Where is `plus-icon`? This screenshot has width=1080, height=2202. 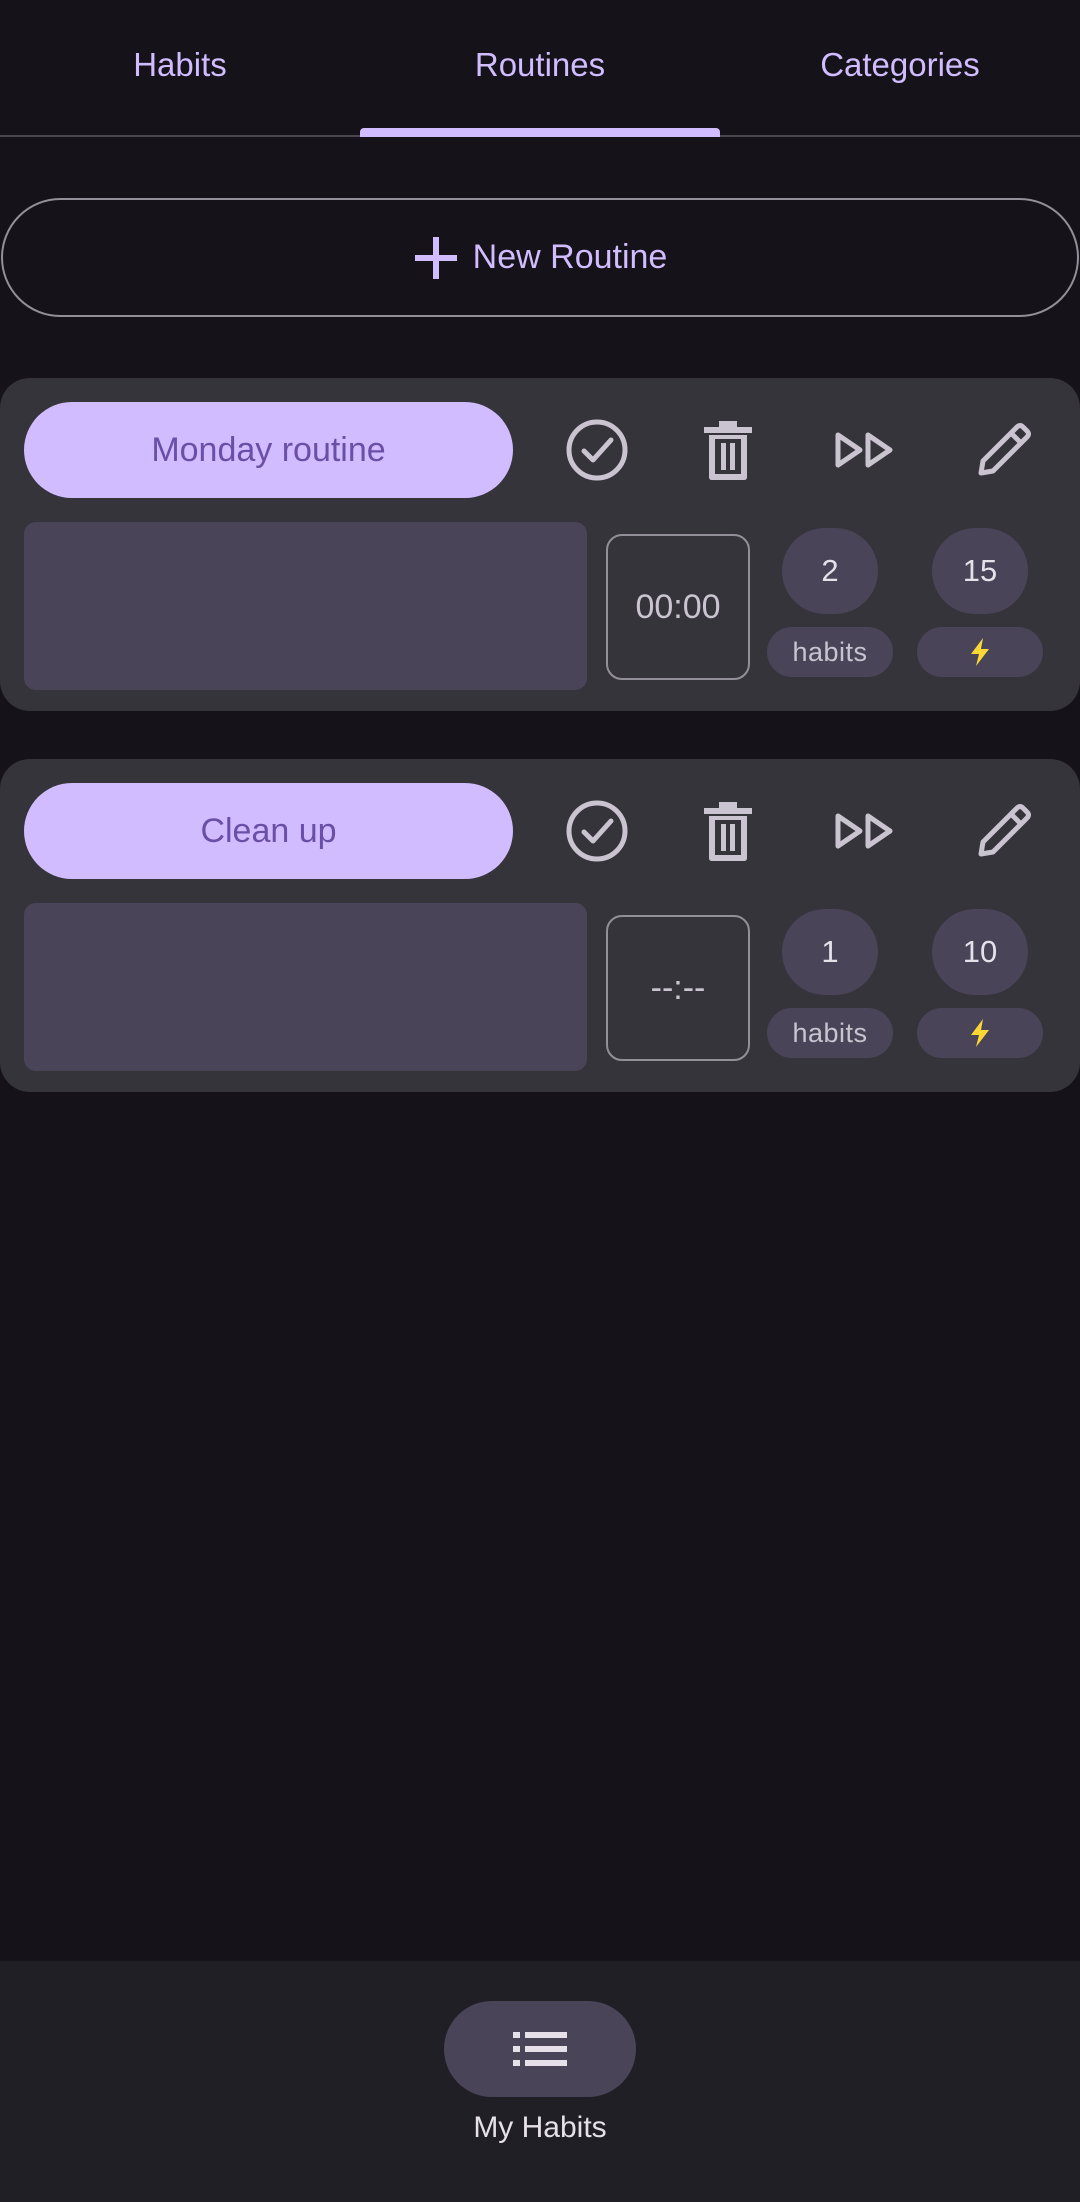 plus-icon is located at coordinates (435, 257).